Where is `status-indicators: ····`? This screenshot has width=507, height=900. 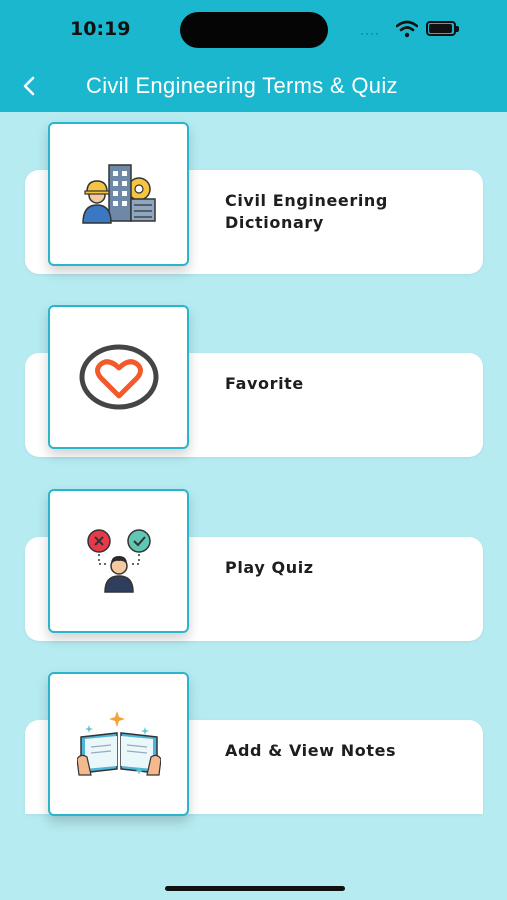
status-indicators: ···· is located at coordinates (415, 30).